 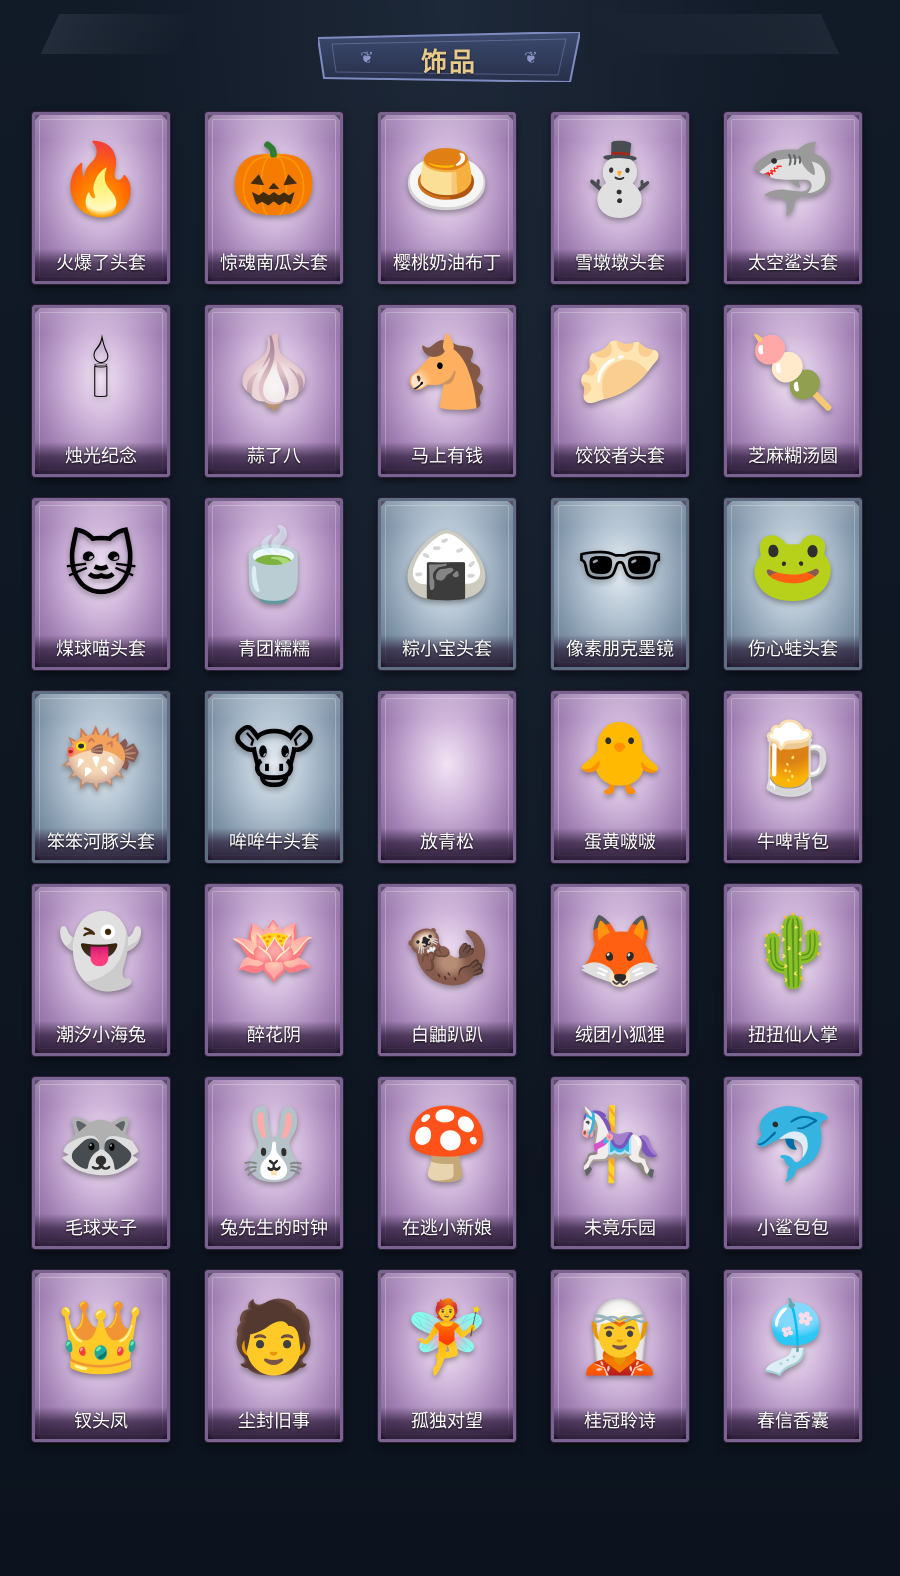 I want to click on rice-ball-icon: 🍡, so click(x=793, y=372).